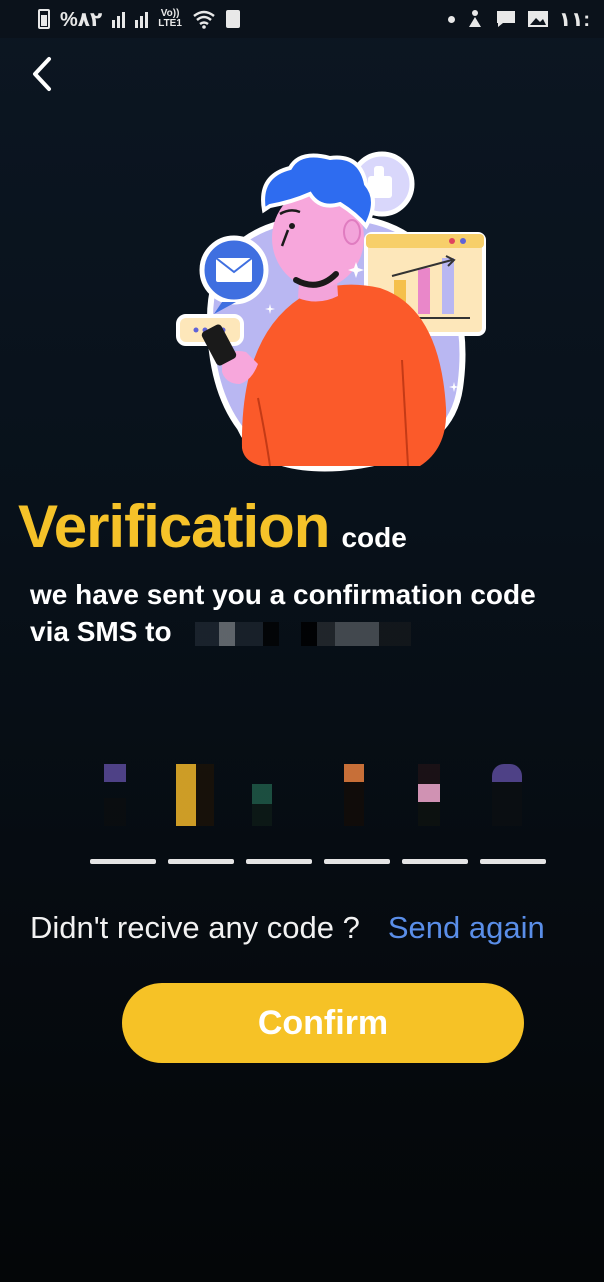  What do you see at coordinates (232, 19) in the screenshot?
I see `recycle-icon` at bounding box center [232, 19].